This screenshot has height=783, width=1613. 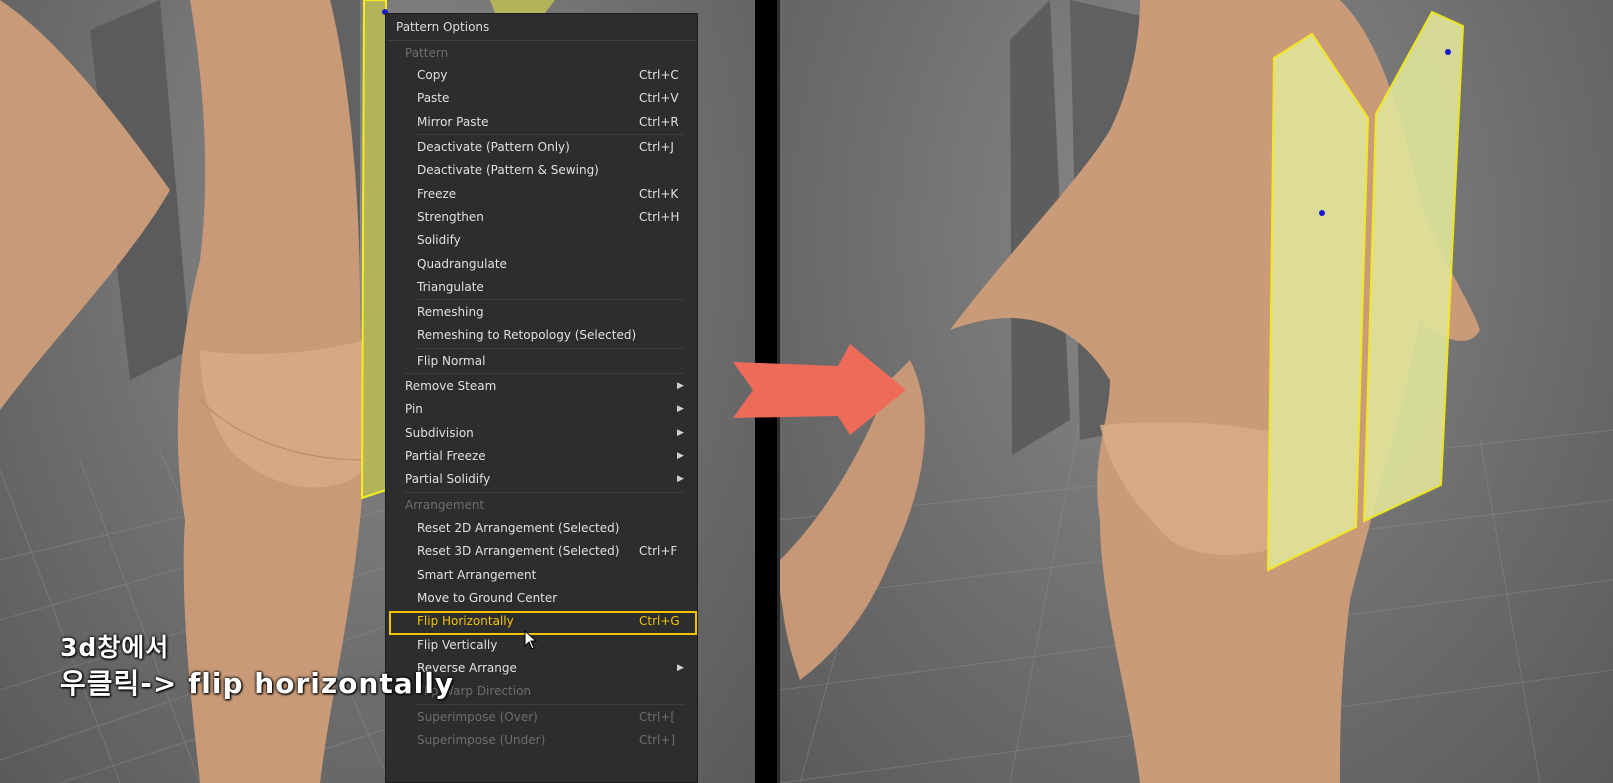 I want to click on menu-item-move-ground-center: Move to Ground Center, so click(x=541, y=598).